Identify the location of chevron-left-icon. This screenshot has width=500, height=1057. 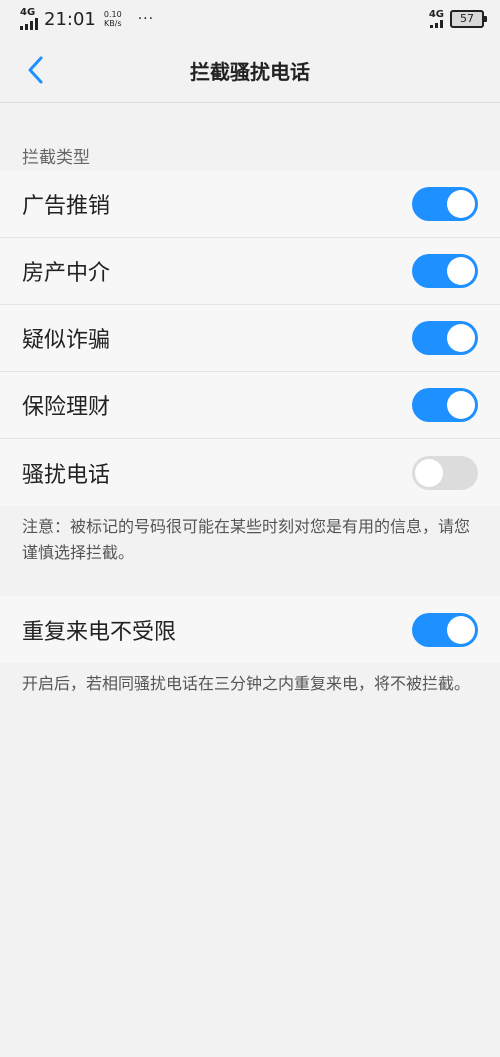
(35, 70).